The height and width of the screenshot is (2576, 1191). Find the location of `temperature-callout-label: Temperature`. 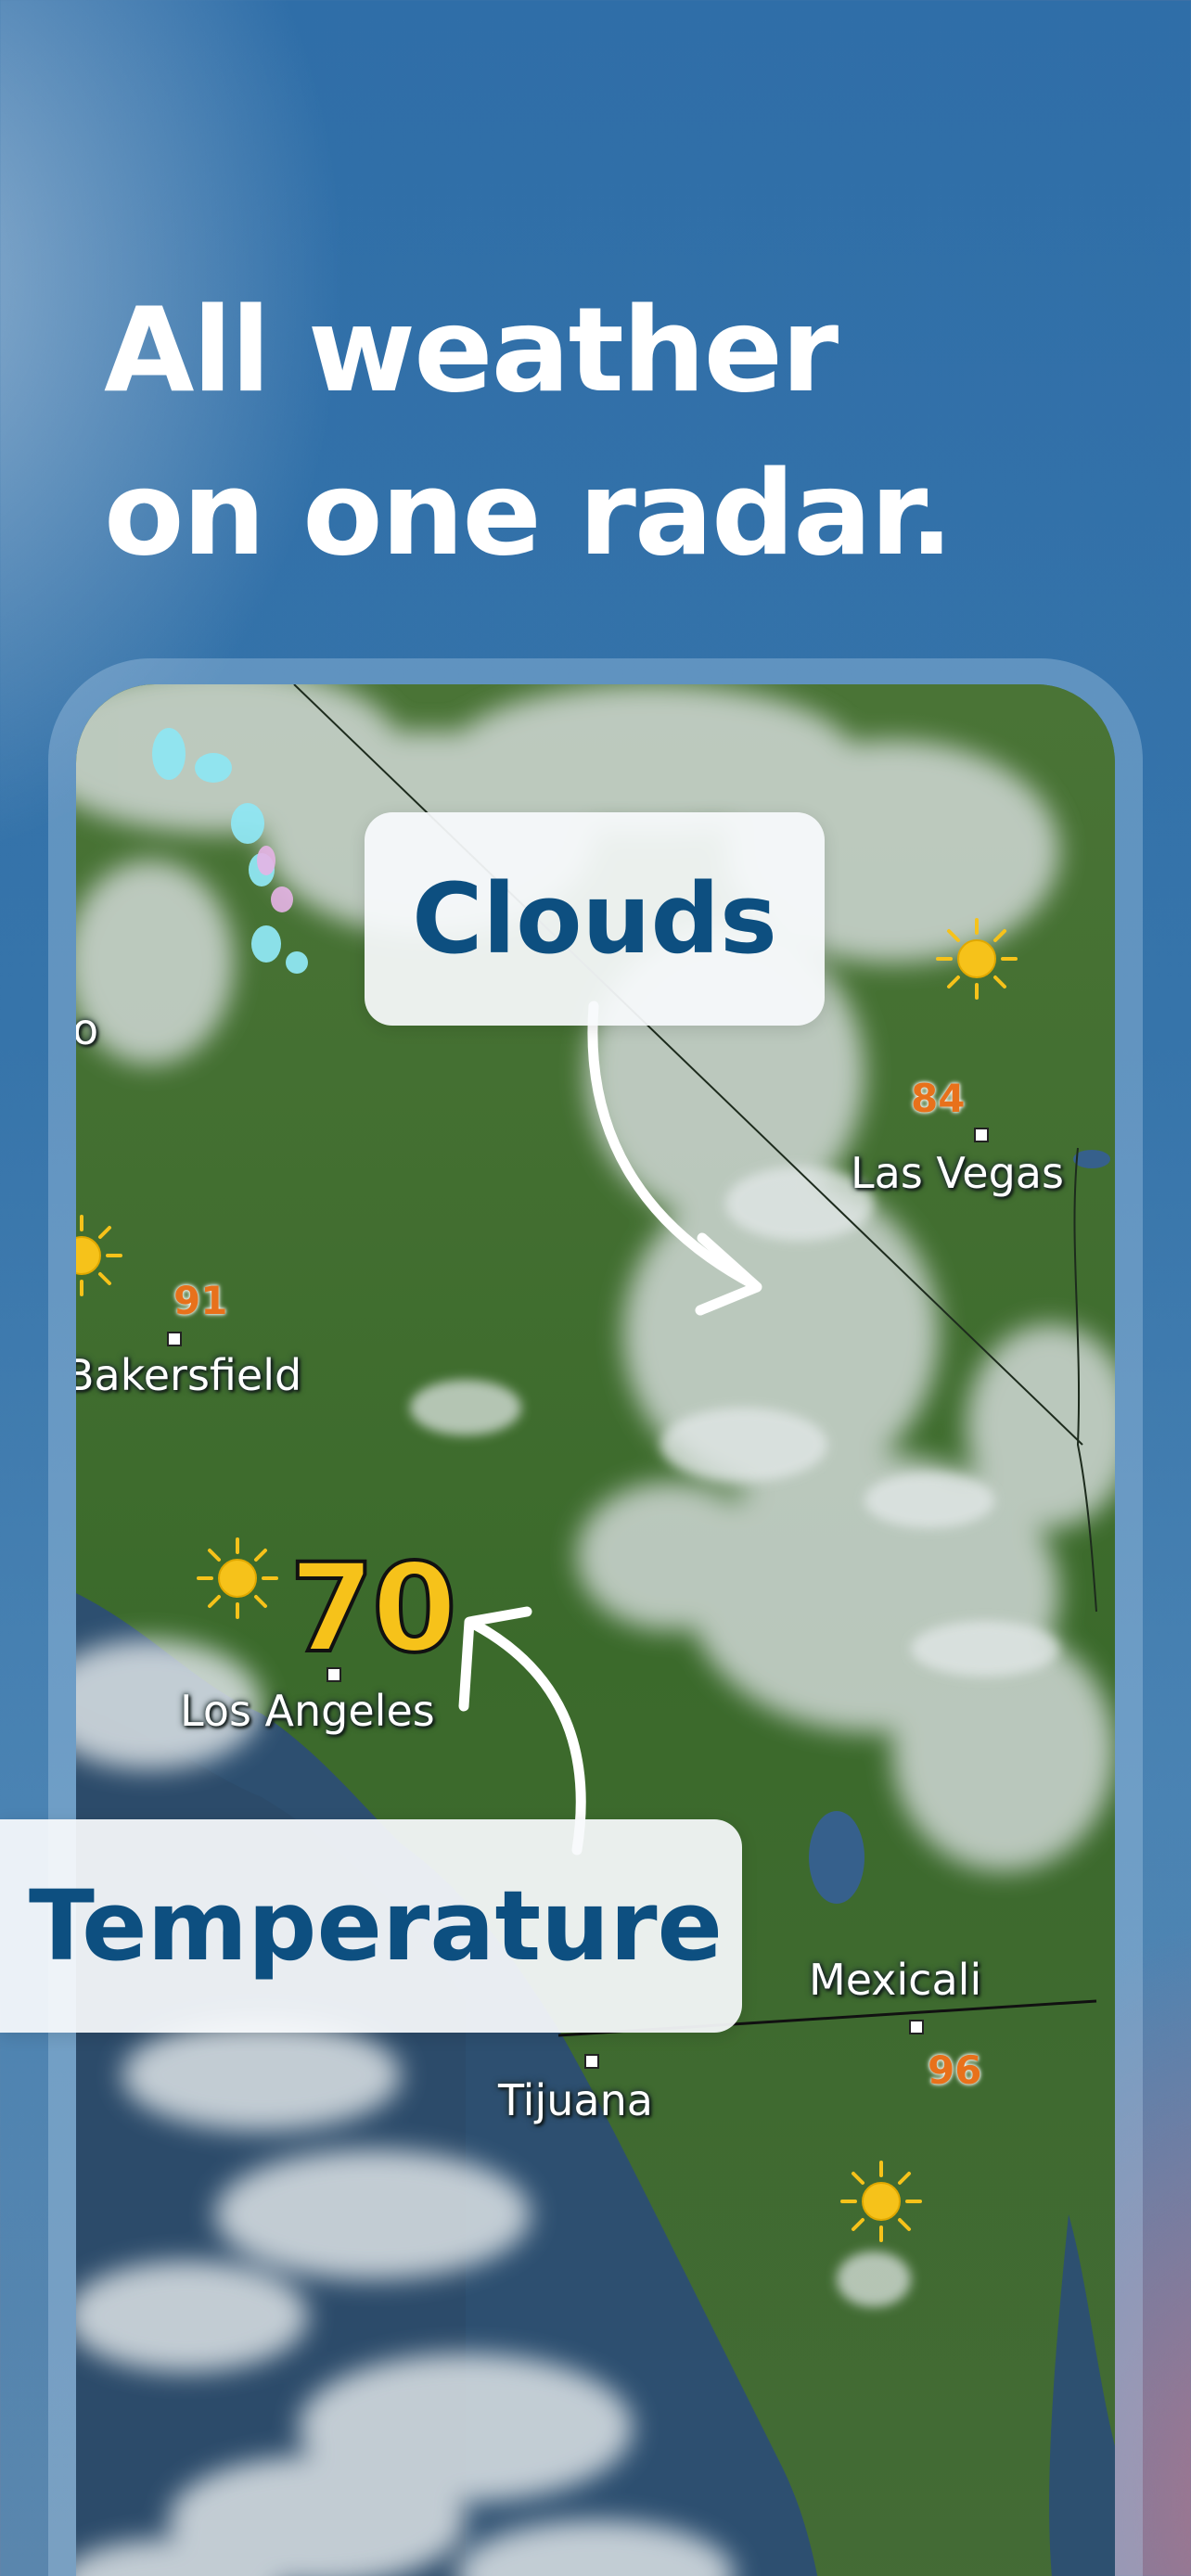

temperature-callout-label: Temperature is located at coordinates (376, 1926).